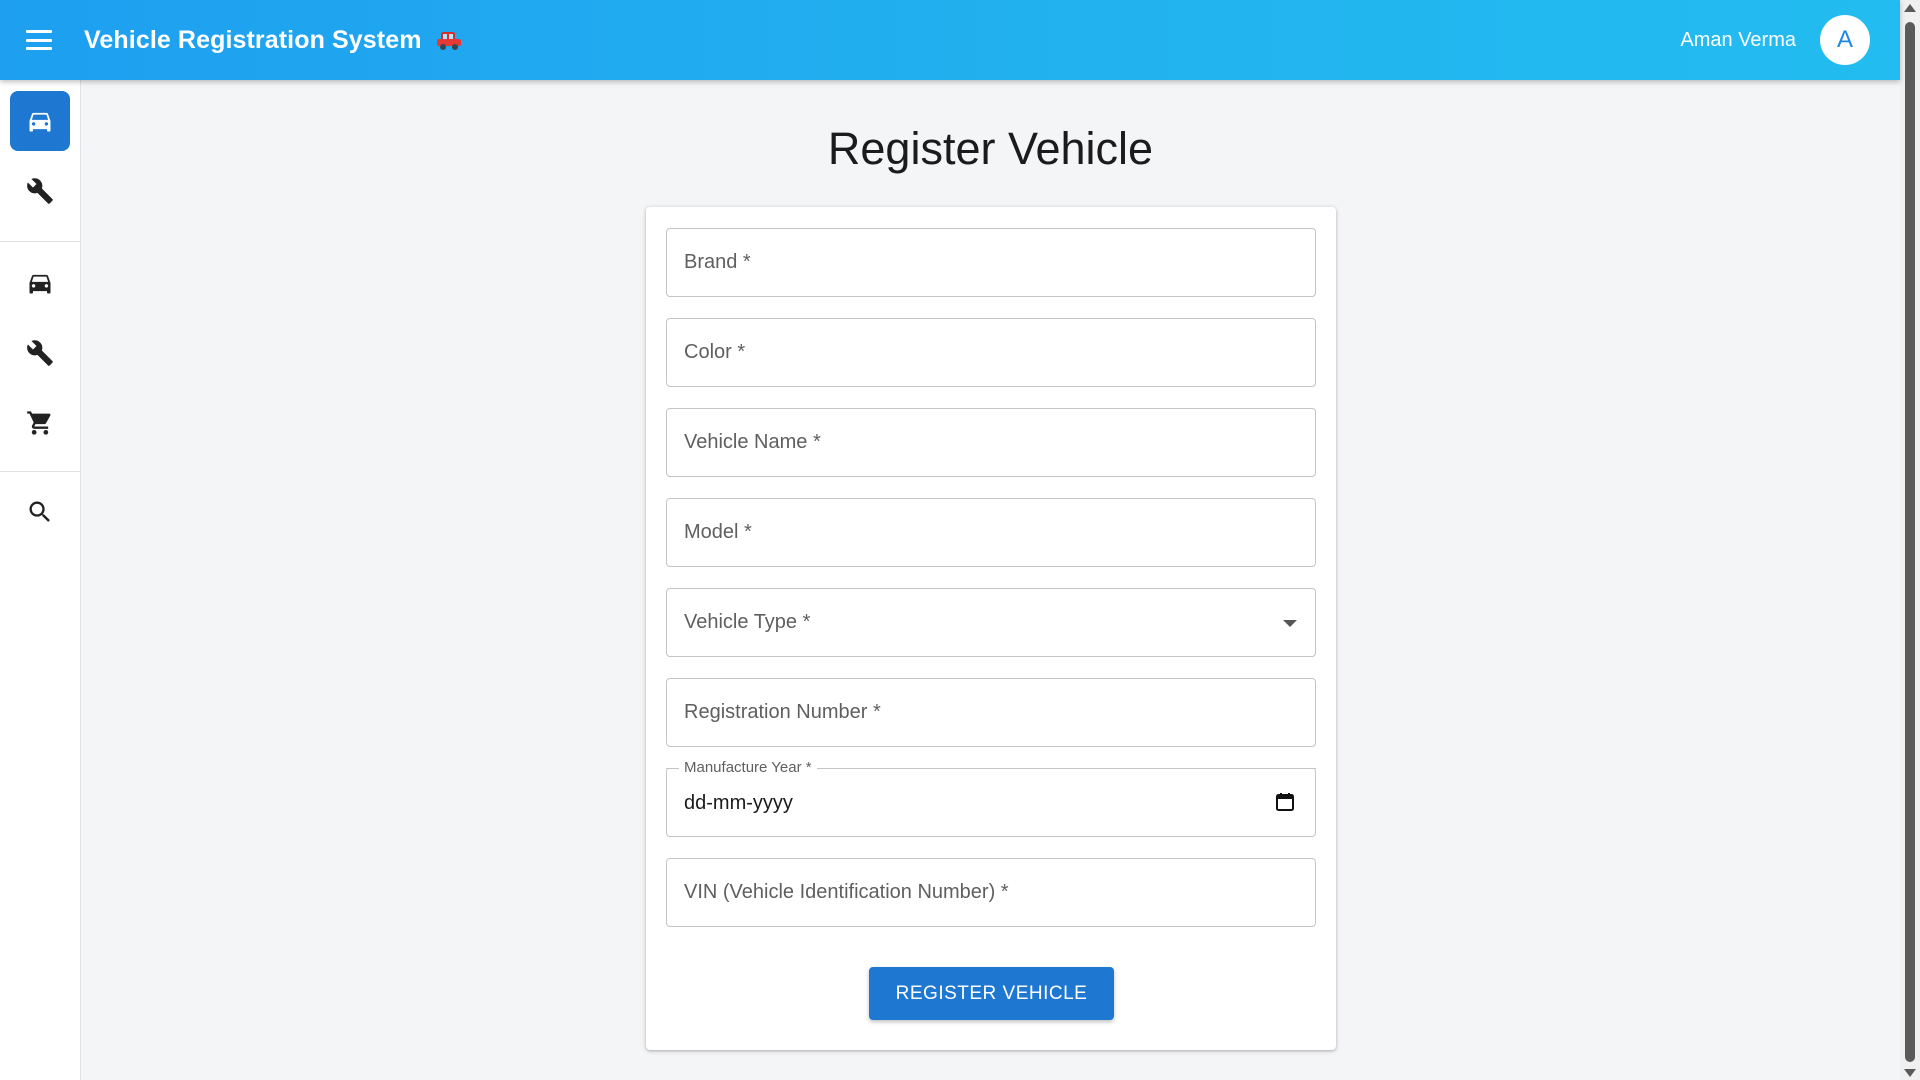 This screenshot has height=1080, width=1920. What do you see at coordinates (752, 442) in the screenshot?
I see `vehicle-name-label: Vehicle Name *` at bounding box center [752, 442].